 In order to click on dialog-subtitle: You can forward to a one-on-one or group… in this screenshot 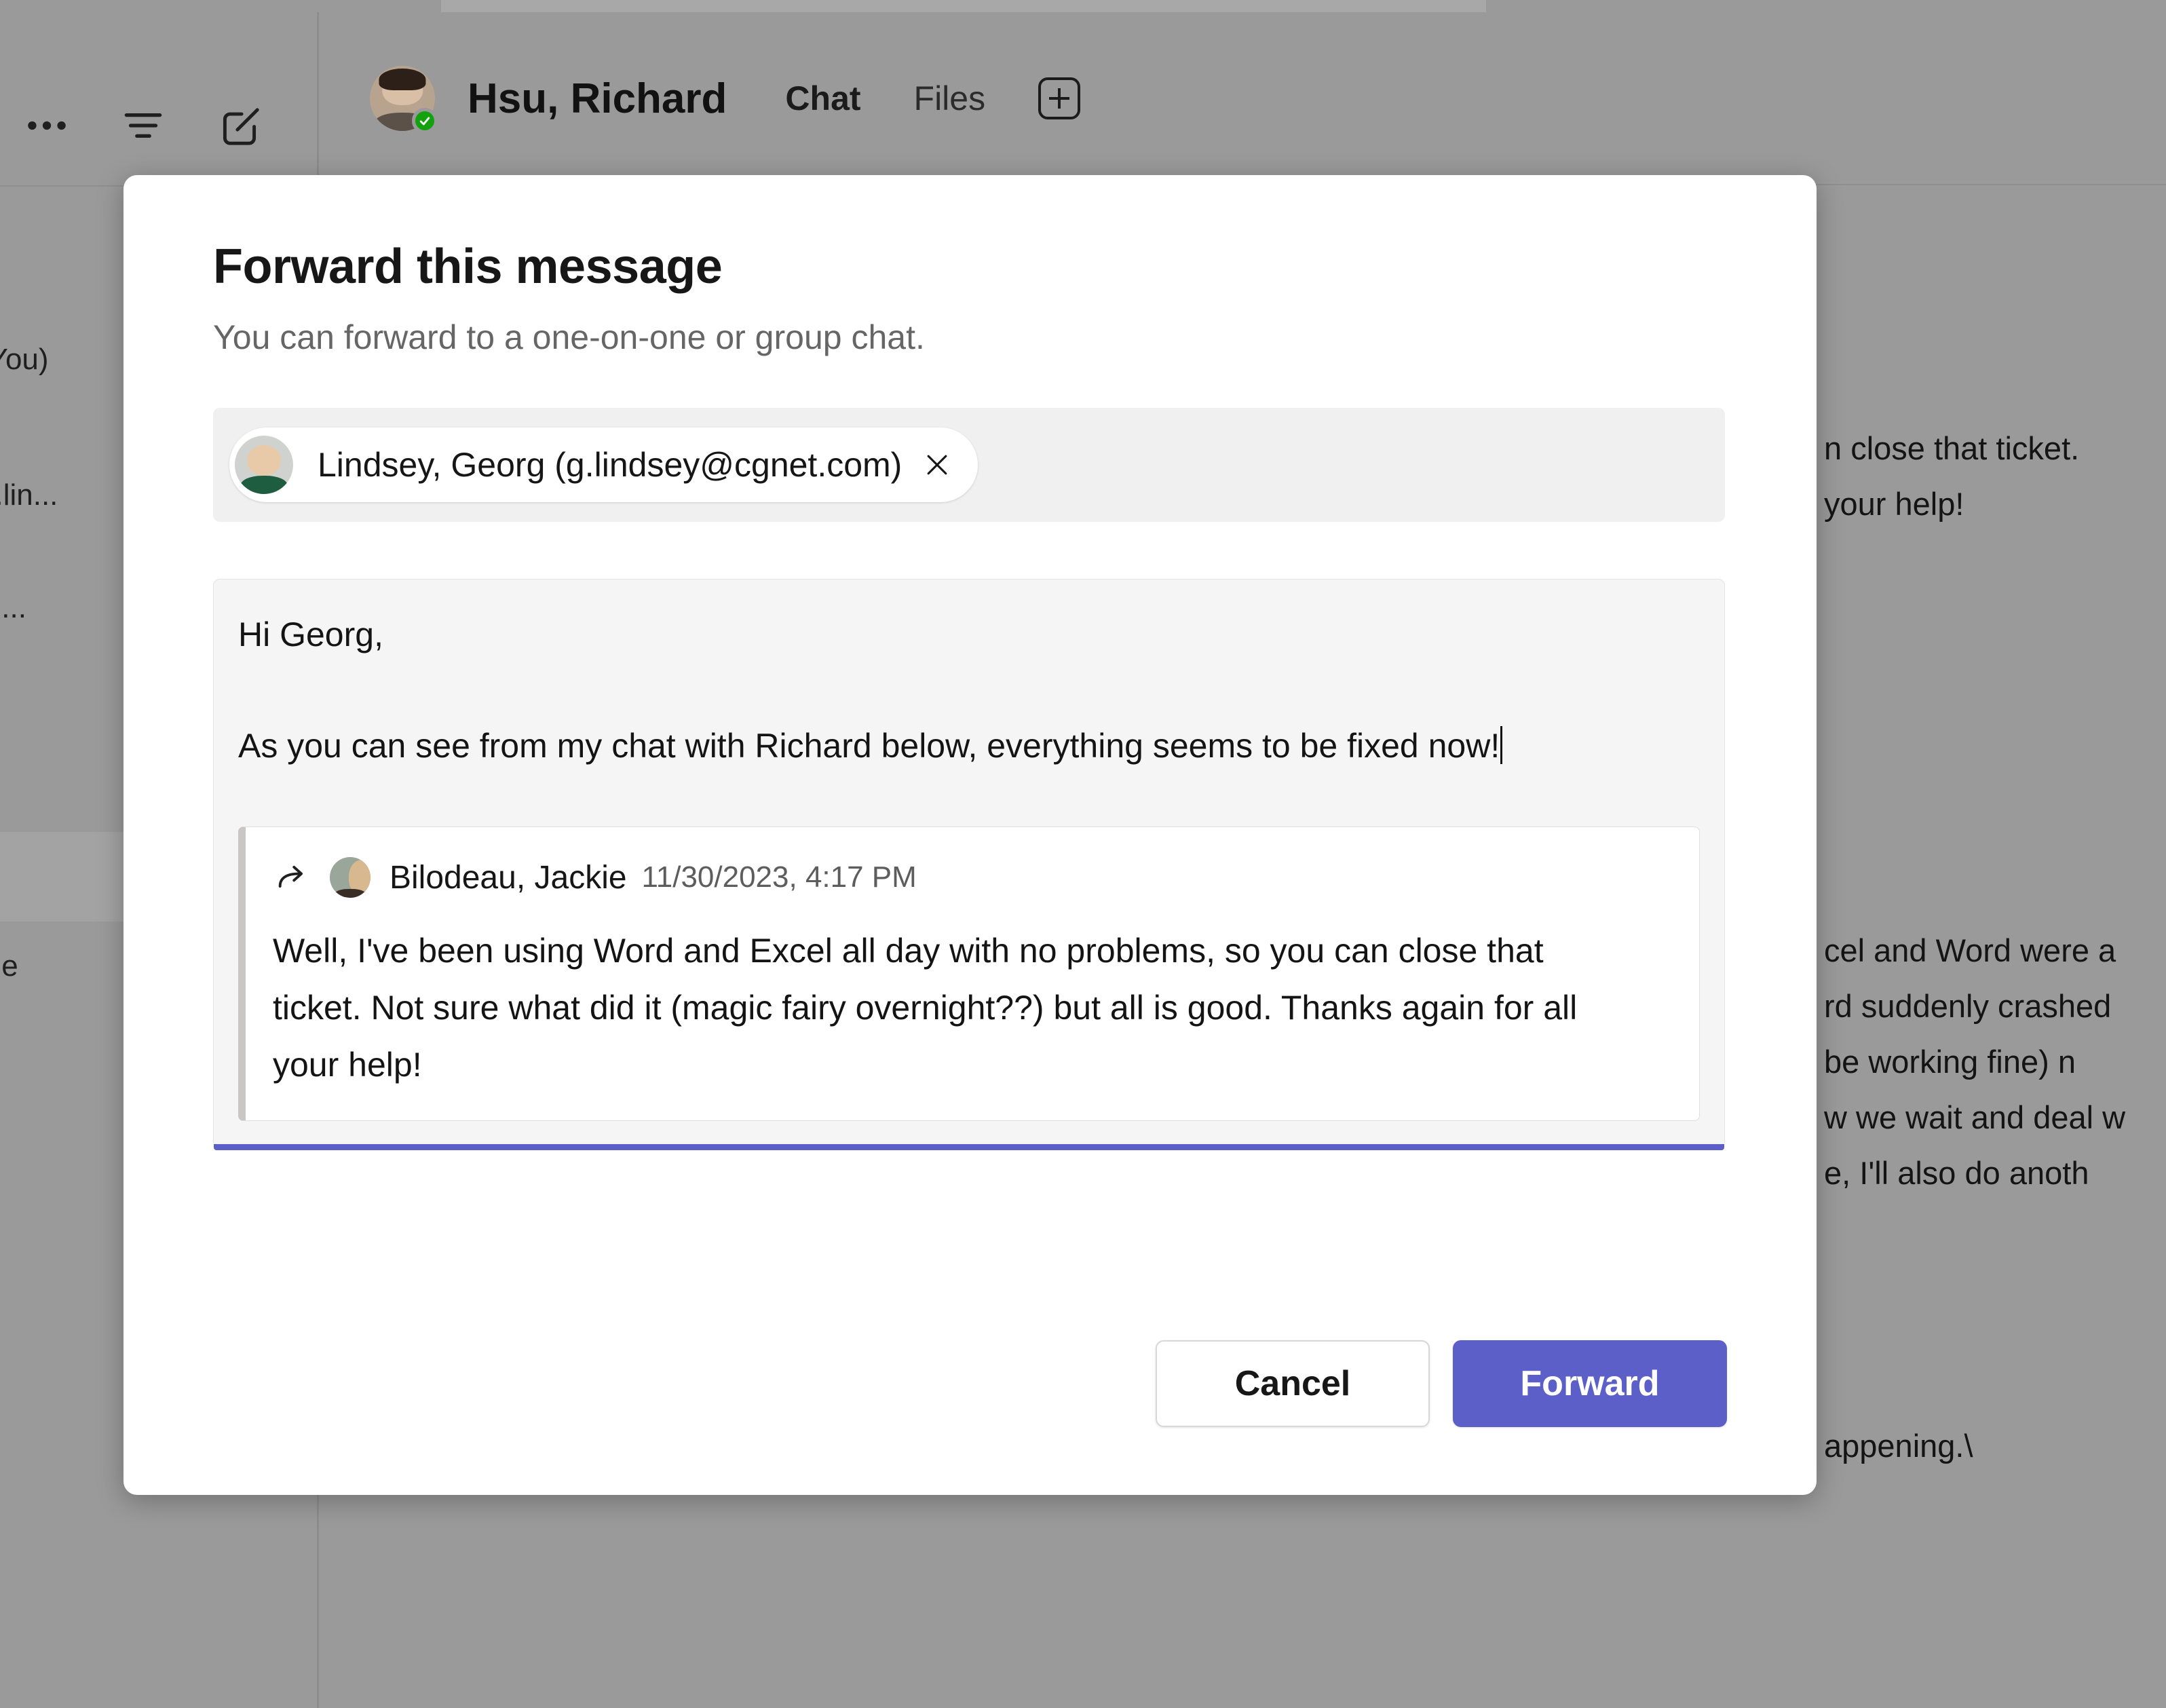, I will do `click(569, 337)`.